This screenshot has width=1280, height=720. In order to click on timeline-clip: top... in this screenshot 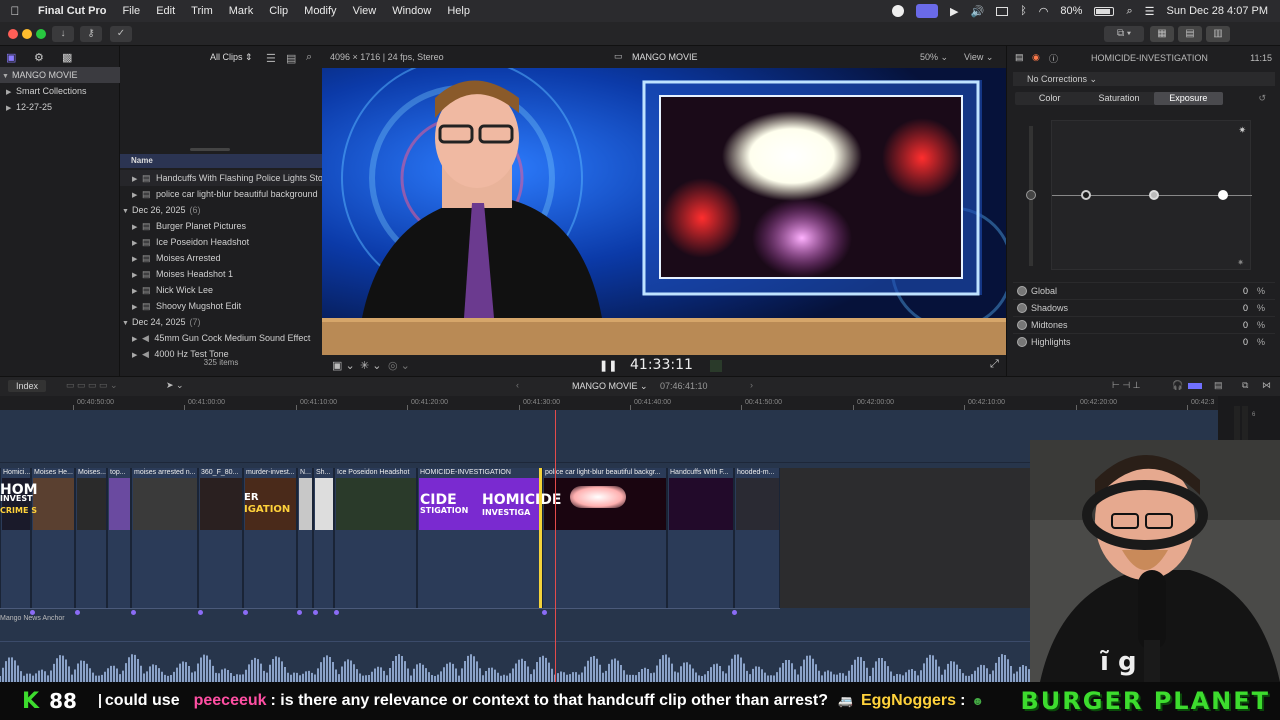, I will do `click(119, 538)`.